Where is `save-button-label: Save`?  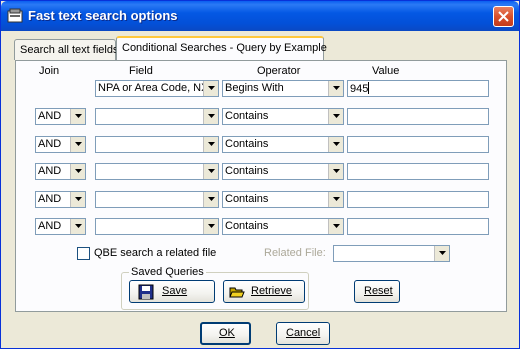 save-button-label: Save is located at coordinates (175, 291).